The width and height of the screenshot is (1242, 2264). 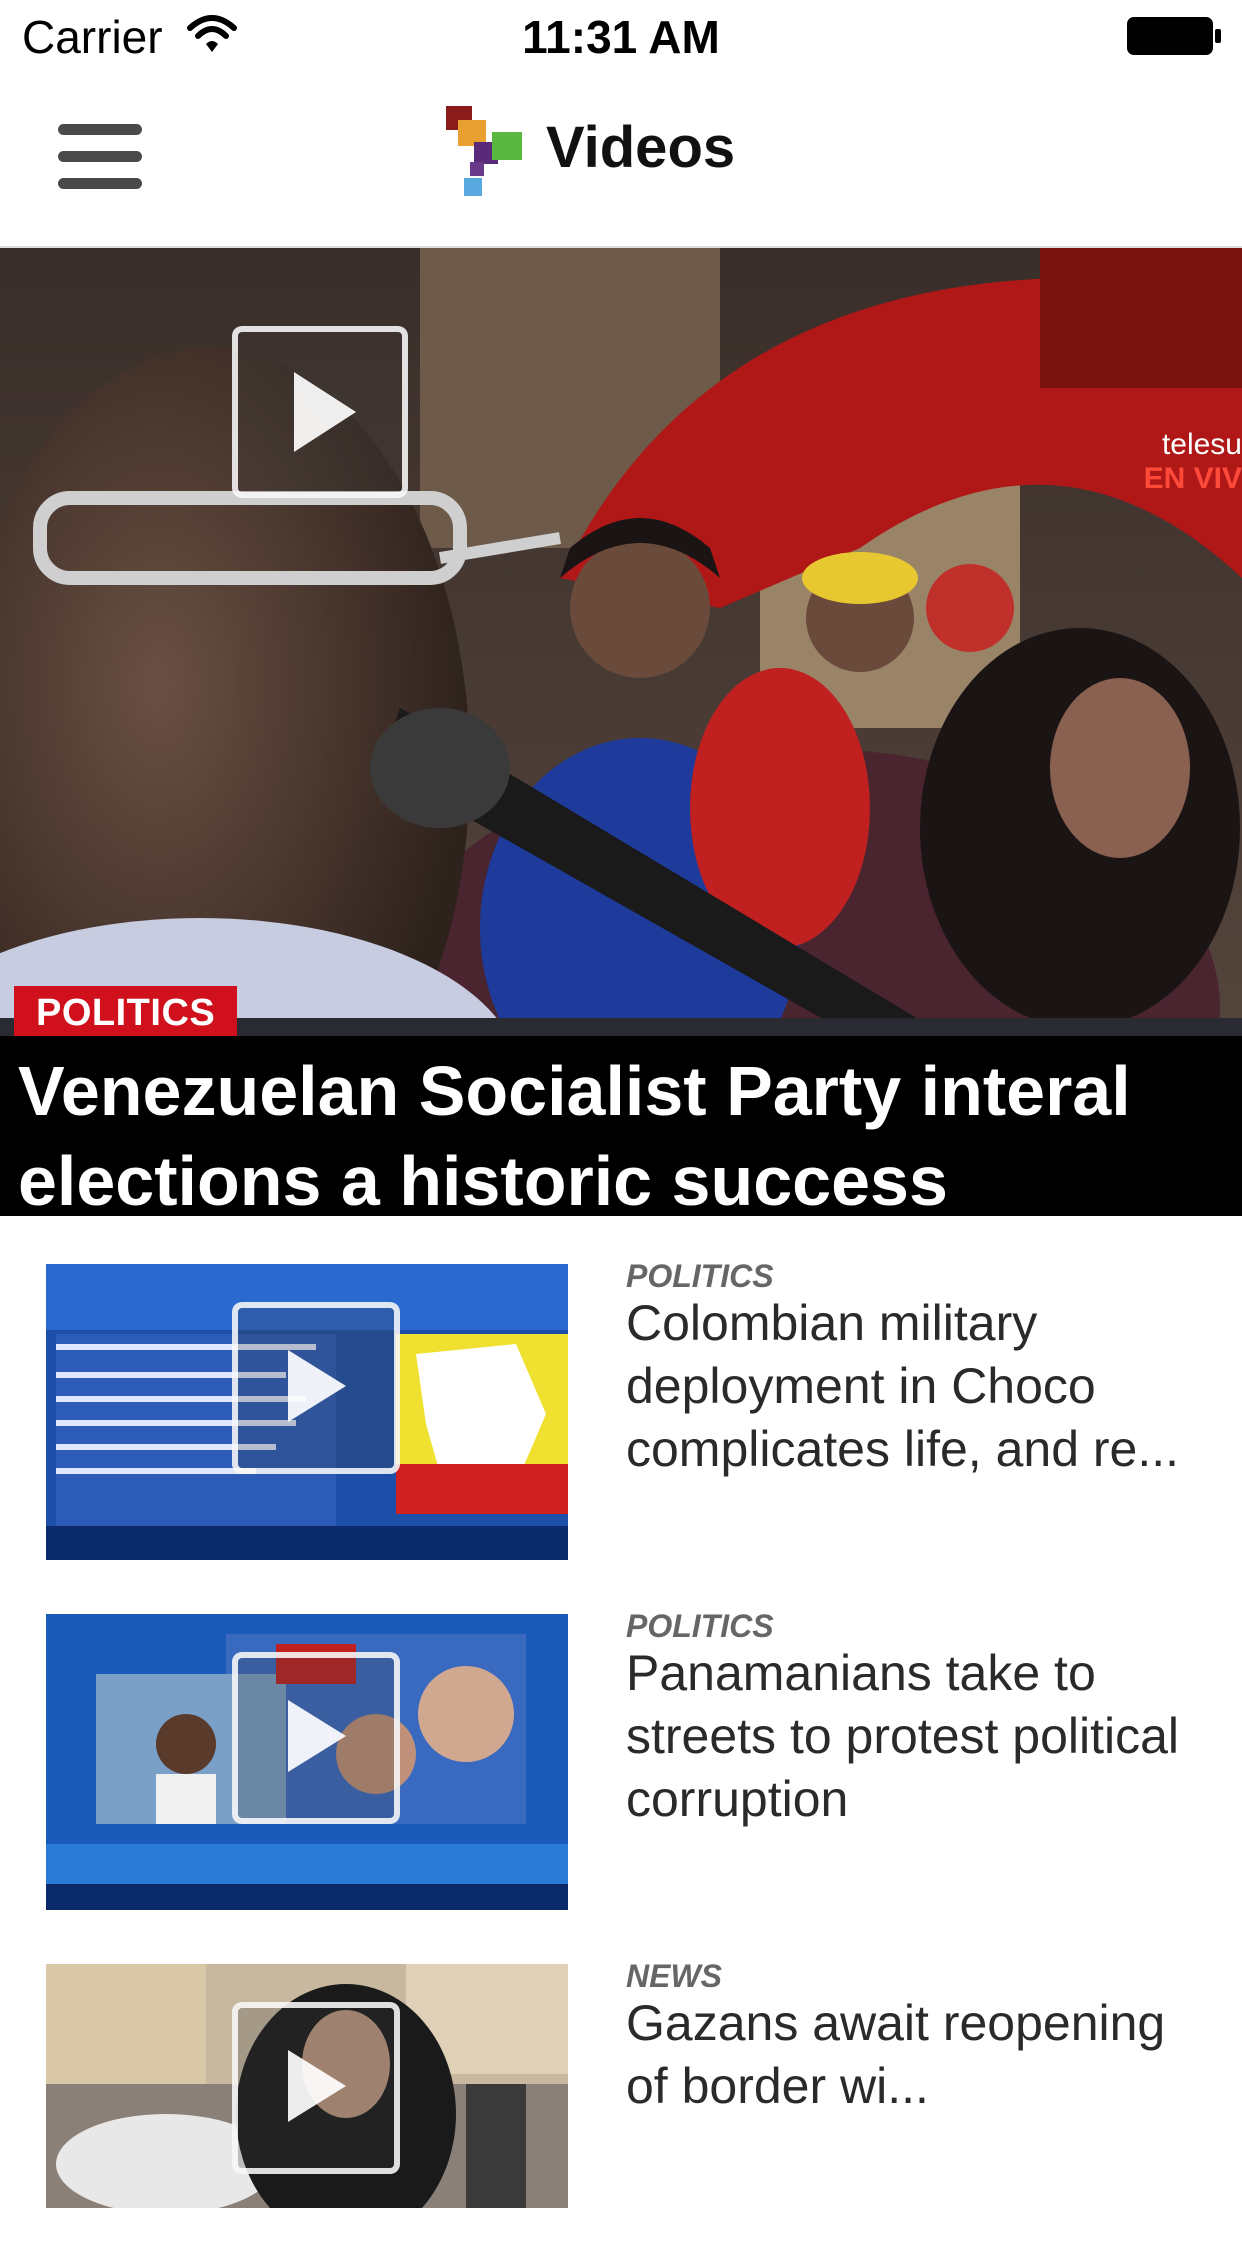 I want to click on telesur-logo-icon, so click(x=484, y=151).